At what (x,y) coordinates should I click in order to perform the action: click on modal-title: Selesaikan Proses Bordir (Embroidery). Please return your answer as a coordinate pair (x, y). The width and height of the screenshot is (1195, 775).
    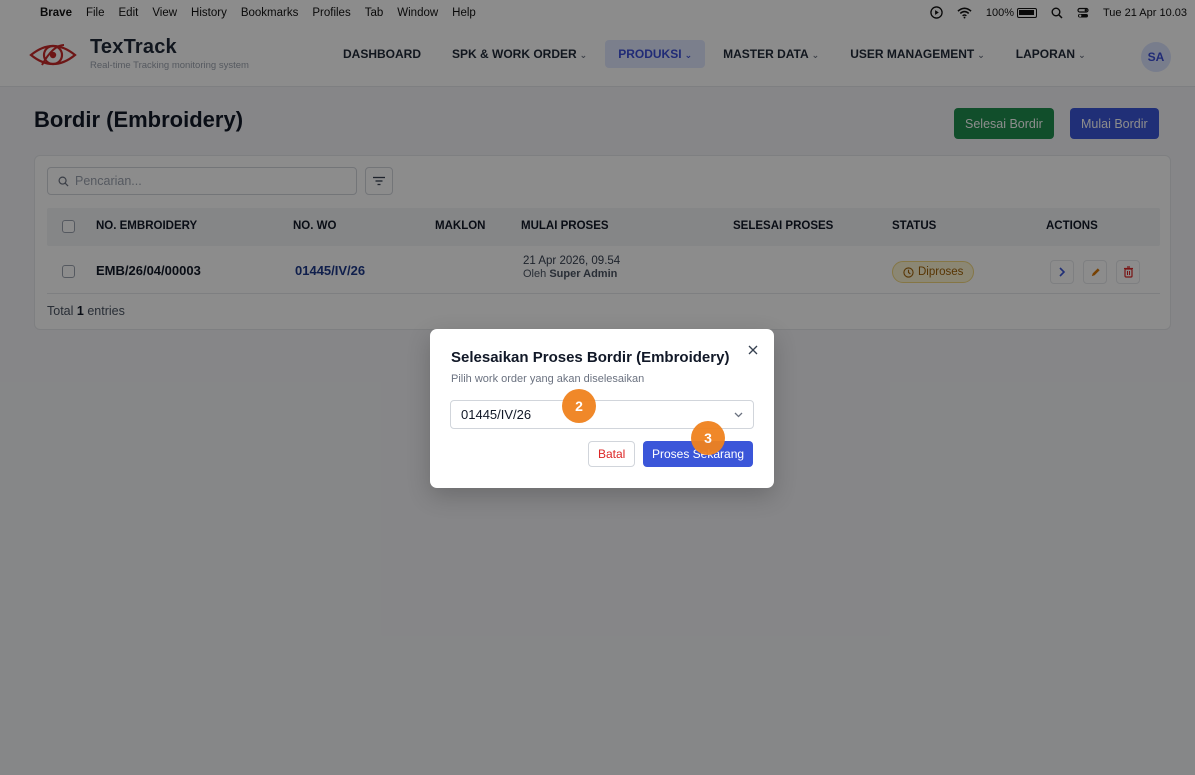
    Looking at the image, I should click on (590, 357).